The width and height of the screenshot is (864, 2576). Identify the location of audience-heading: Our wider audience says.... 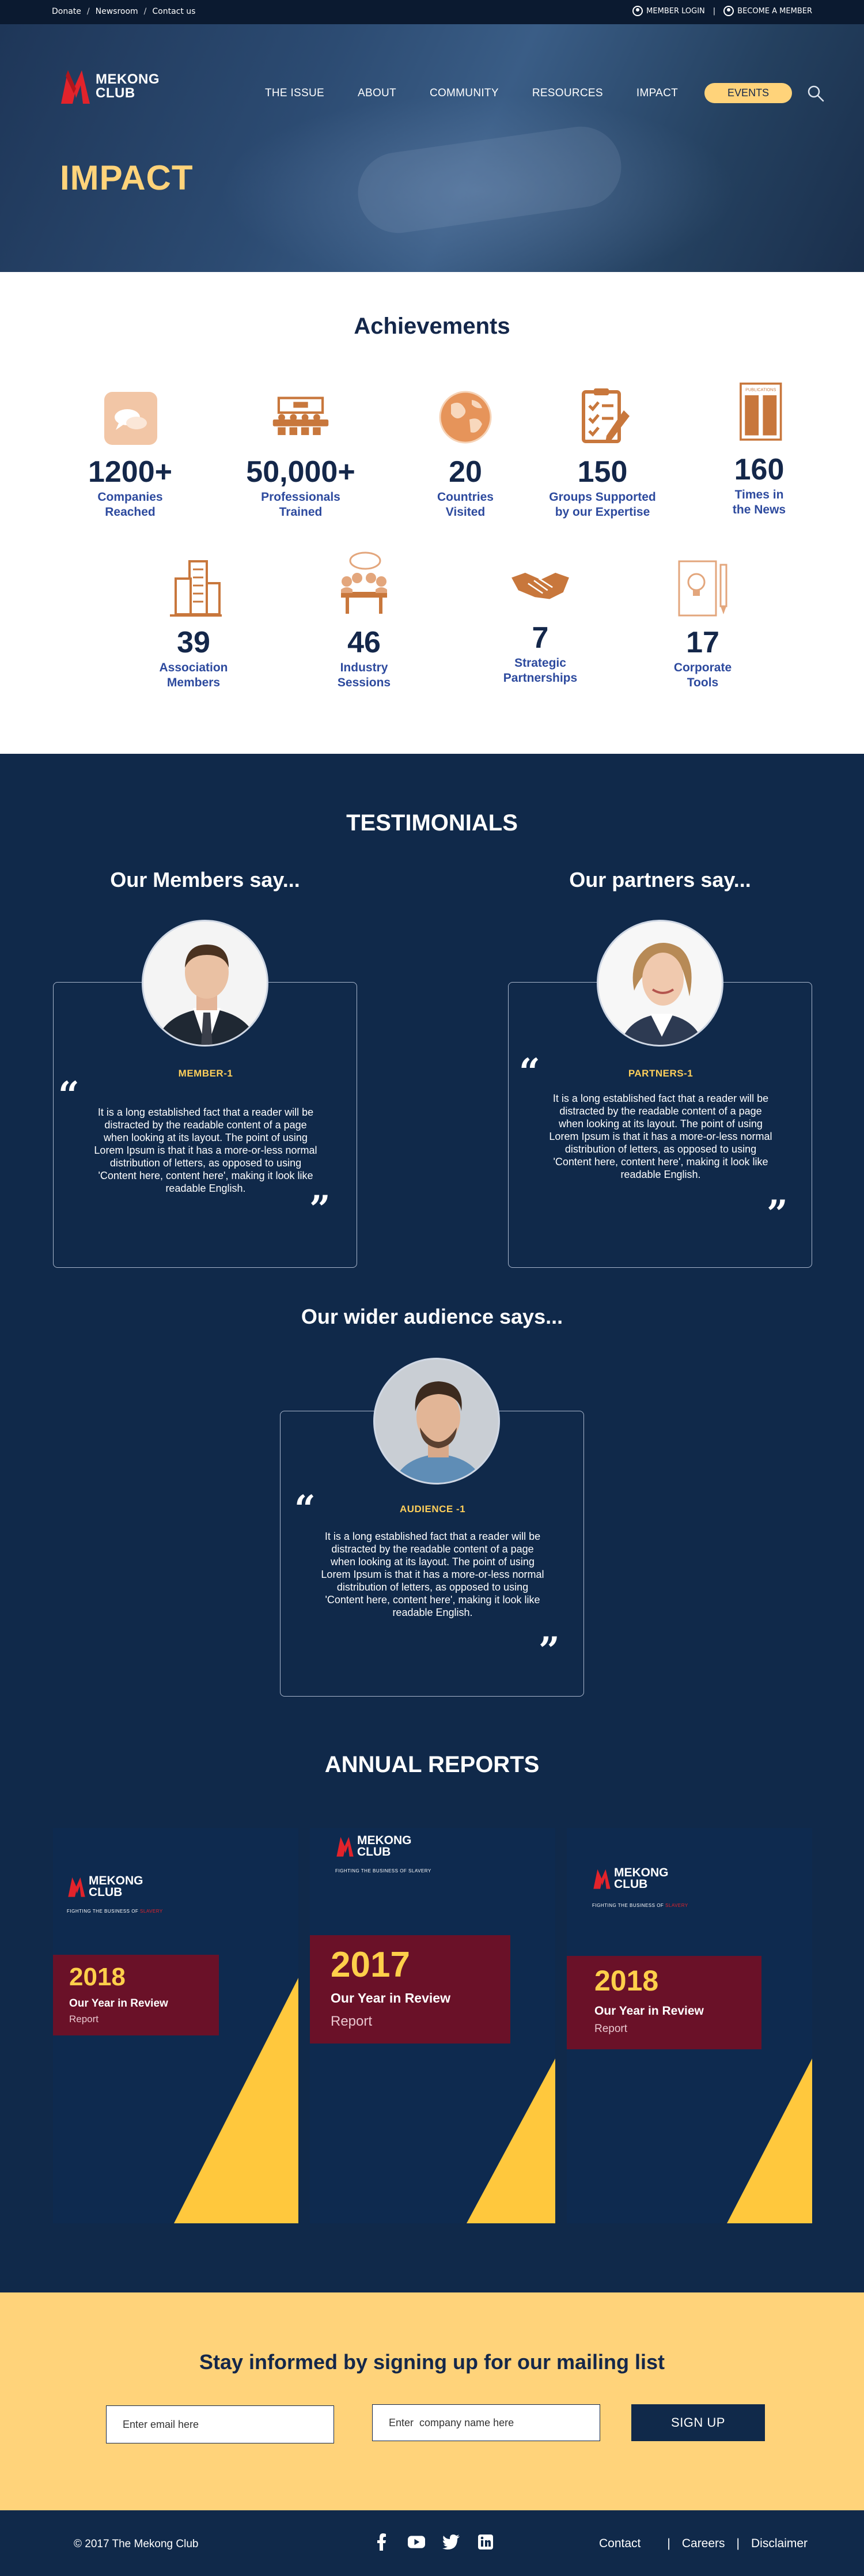
(432, 1316).